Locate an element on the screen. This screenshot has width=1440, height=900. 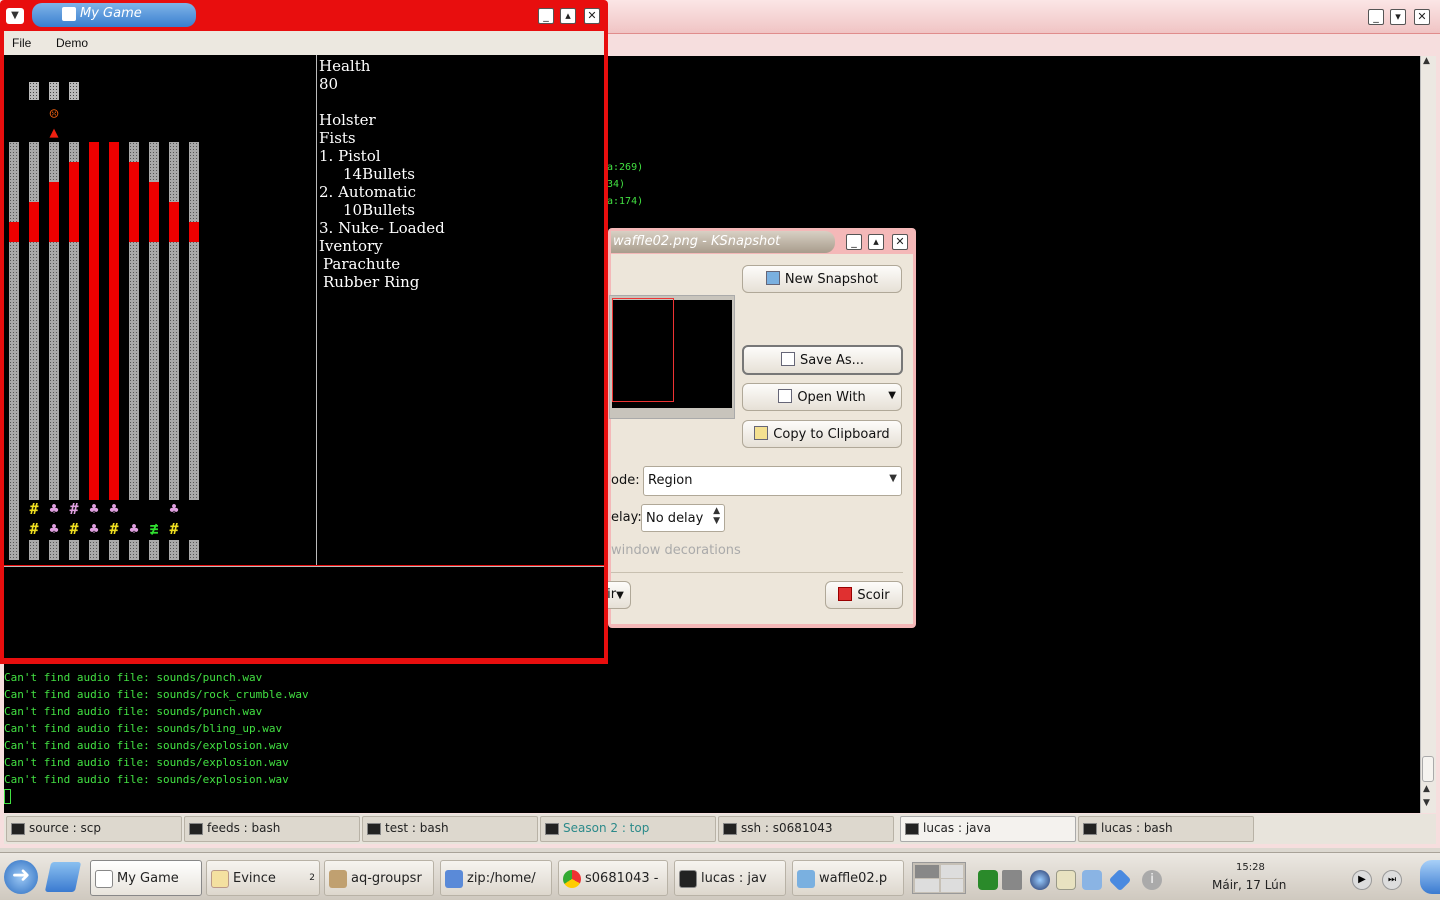
spin-arrows-icon: ▲ ▼ is located at coordinates (716, 516).